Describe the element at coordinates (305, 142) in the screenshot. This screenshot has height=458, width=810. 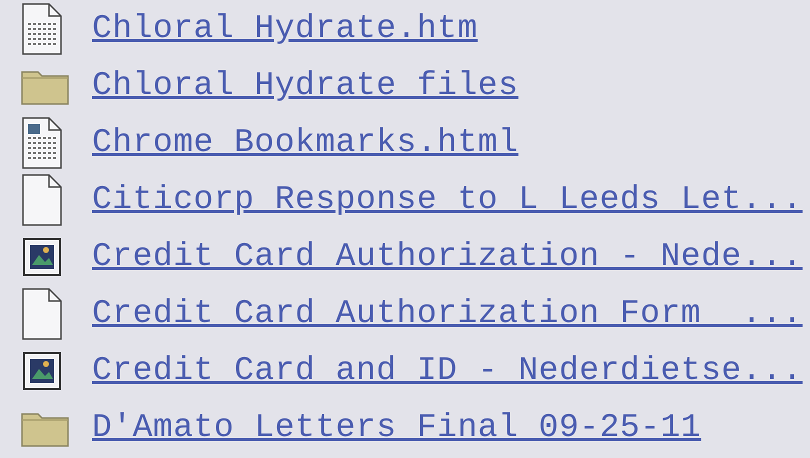
I see `file-link: Chrome Bookmarks.html` at that location.